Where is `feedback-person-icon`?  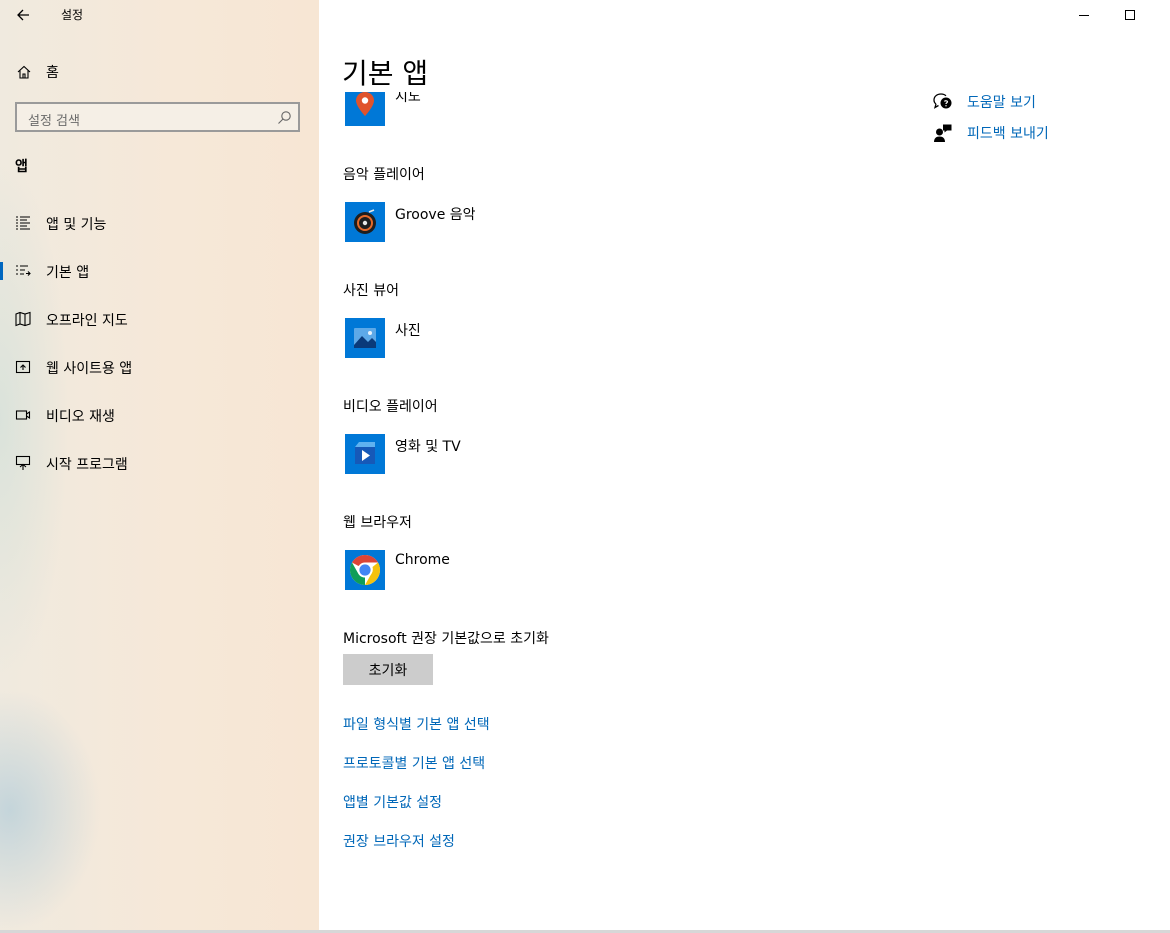
feedback-person-icon is located at coordinates (943, 133).